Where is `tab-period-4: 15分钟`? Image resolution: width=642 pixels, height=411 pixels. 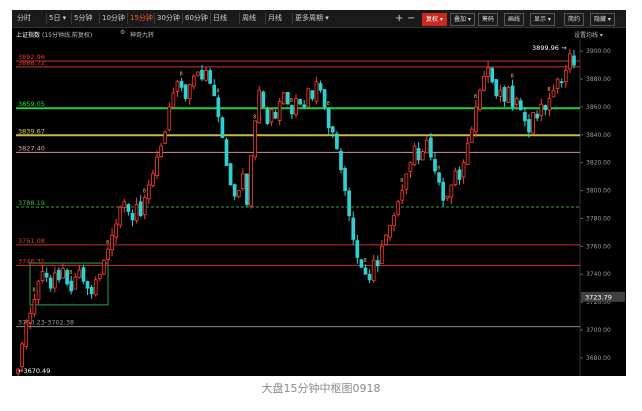
tab-period-4: 15分钟 is located at coordinates (141, 18).